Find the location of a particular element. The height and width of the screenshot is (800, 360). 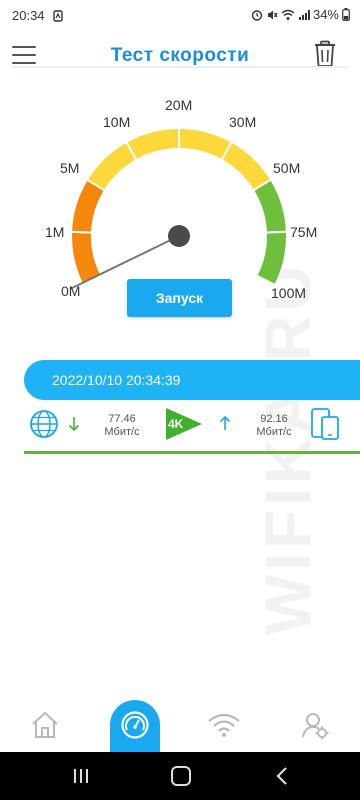

speedometer-icon is located at coordinates (135, 725).